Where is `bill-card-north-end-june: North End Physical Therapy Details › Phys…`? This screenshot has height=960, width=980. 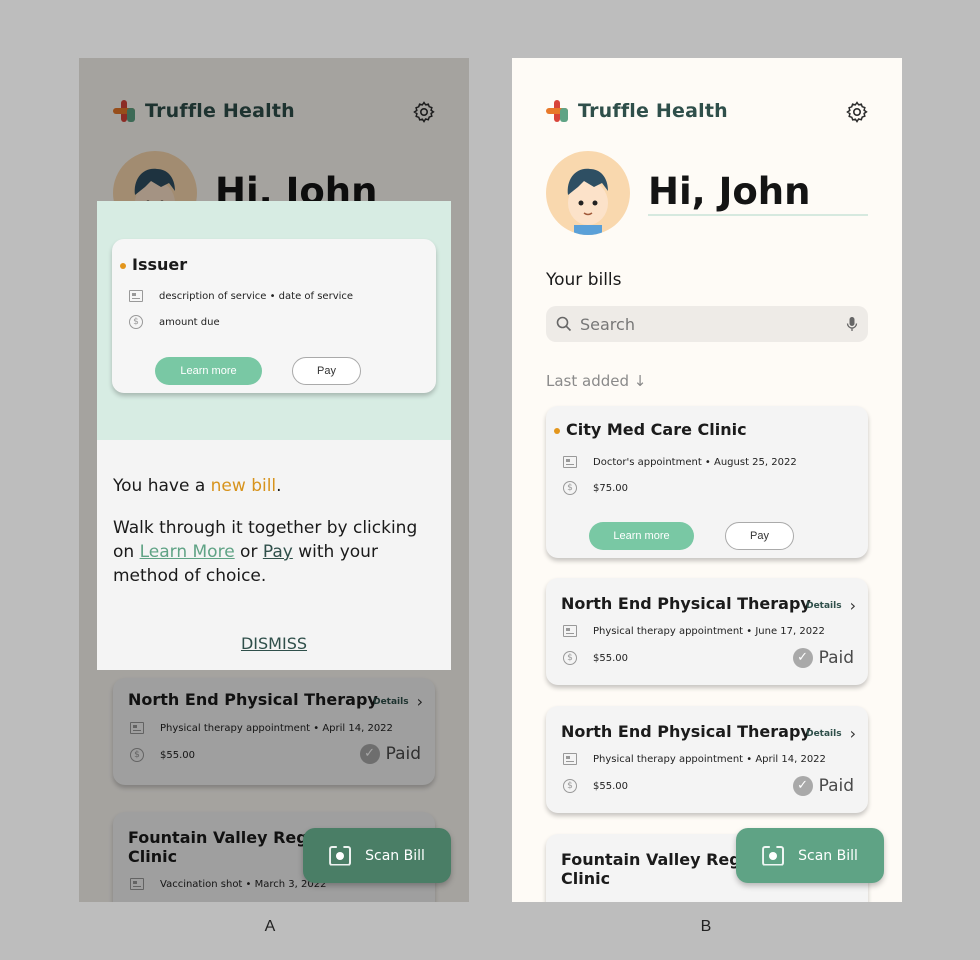
bill-card-north-end-june: North End Physical Therapy Details › Phys… is located at coordinates (707, 631).